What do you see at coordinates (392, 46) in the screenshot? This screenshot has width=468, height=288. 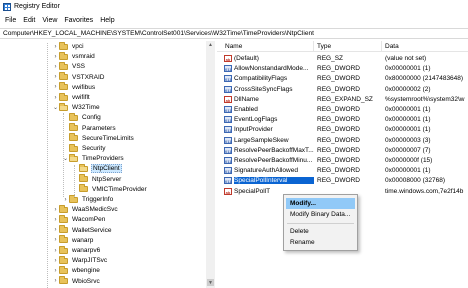 I see `column-data-header: Data` at bounding box center [392, 46].